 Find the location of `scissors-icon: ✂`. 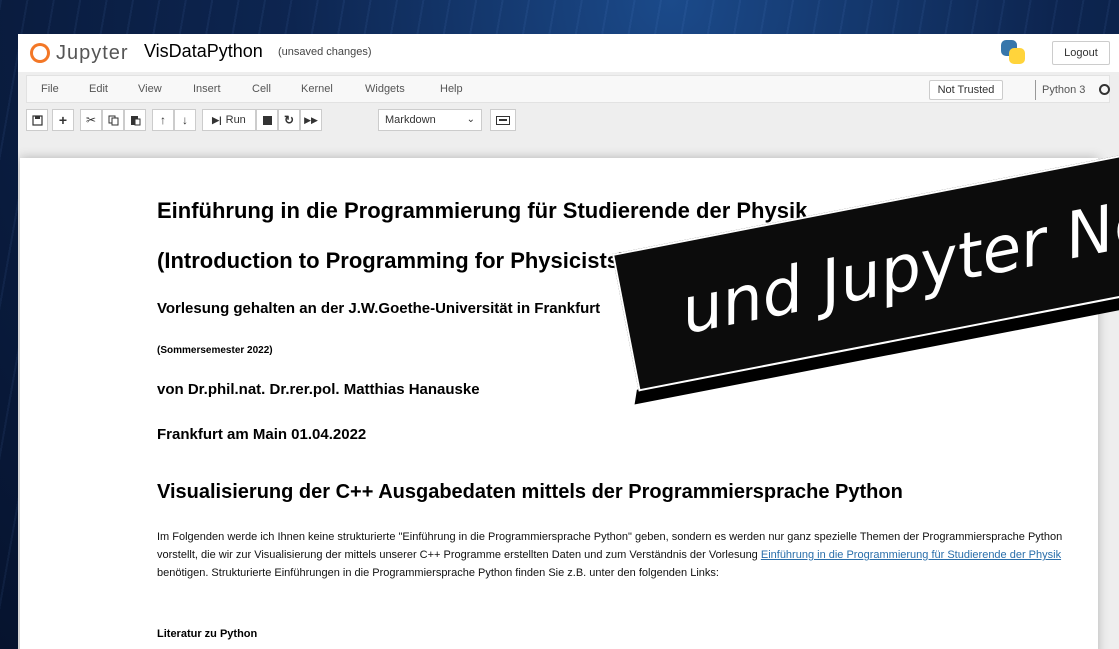

scissors-icon: ✂ is located at coordinates (91, 120).